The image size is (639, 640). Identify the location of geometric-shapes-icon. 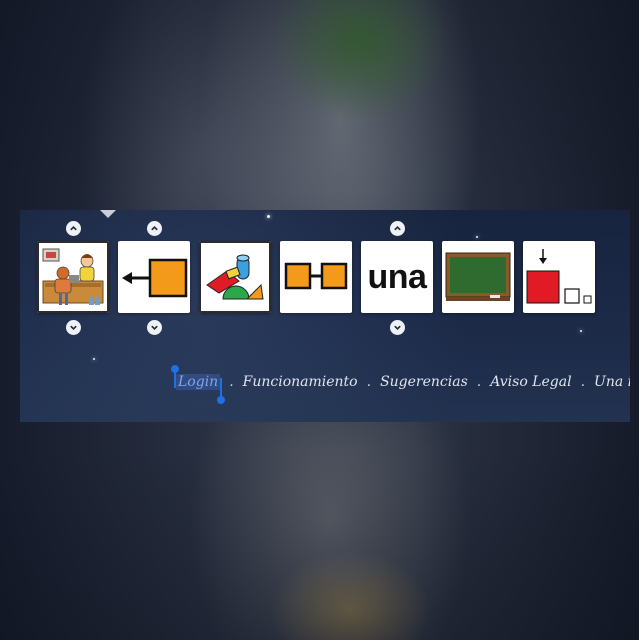
(235, 277).